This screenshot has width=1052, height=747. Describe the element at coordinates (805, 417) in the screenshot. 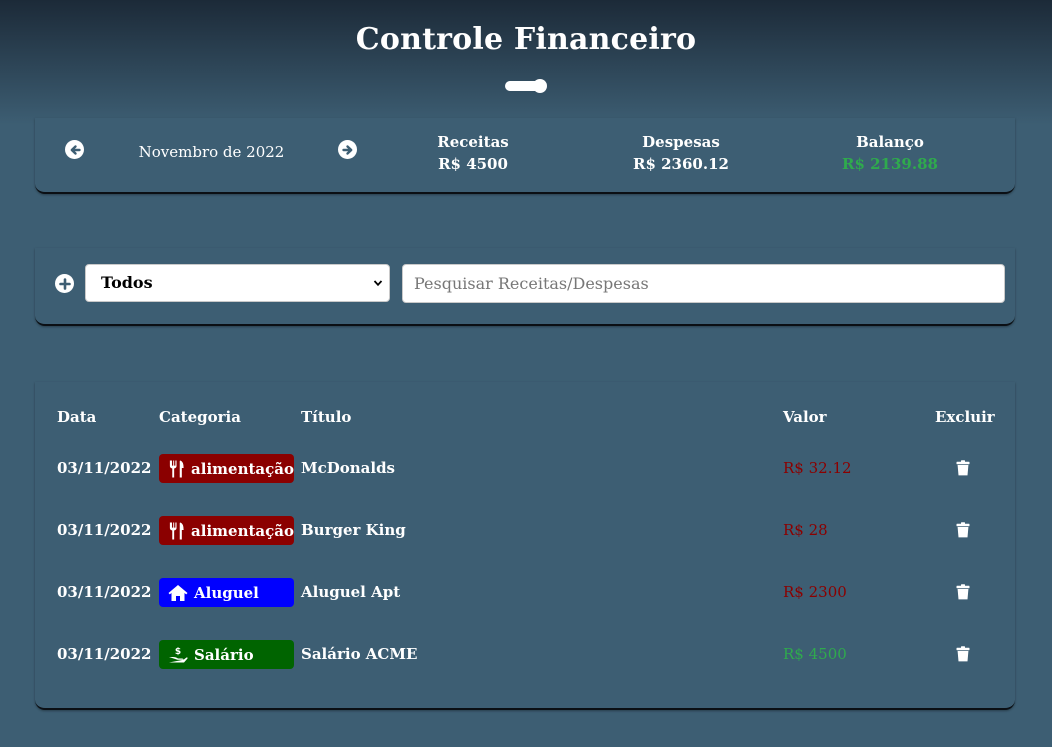

I see `column-header-valor: Valor` at that location.